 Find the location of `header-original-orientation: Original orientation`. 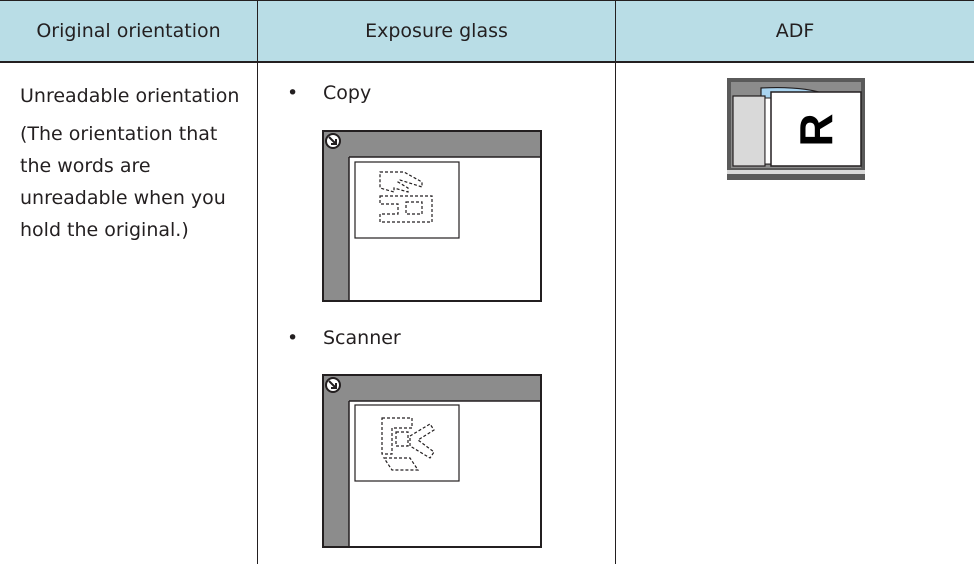

header-original-orientation: Original orientation is located at coordinates (128, 31).